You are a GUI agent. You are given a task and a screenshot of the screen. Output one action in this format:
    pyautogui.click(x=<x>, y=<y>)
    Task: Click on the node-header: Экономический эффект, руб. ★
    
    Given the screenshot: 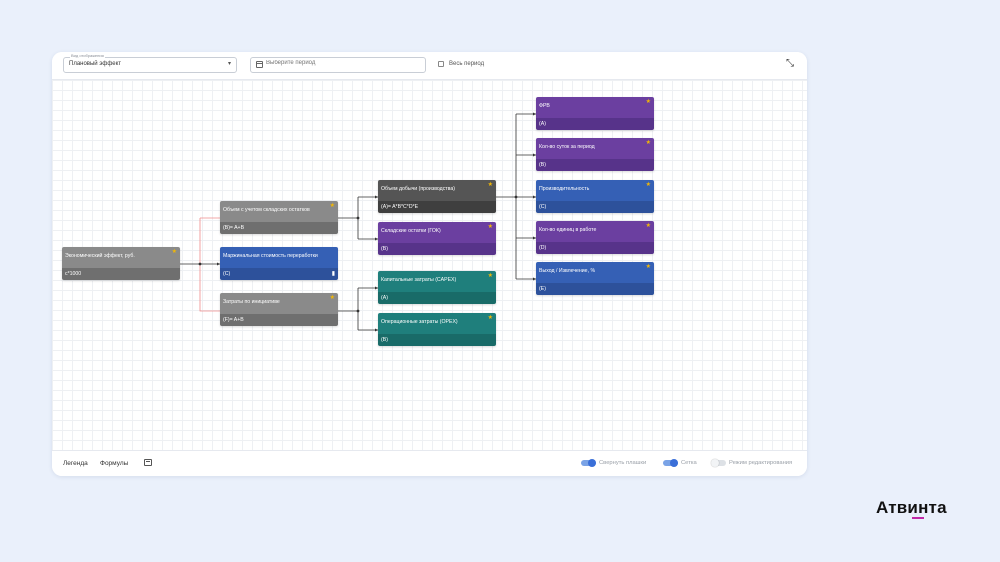 What is the action you would take?
    pyautogui.click(x=121, y=257)
    